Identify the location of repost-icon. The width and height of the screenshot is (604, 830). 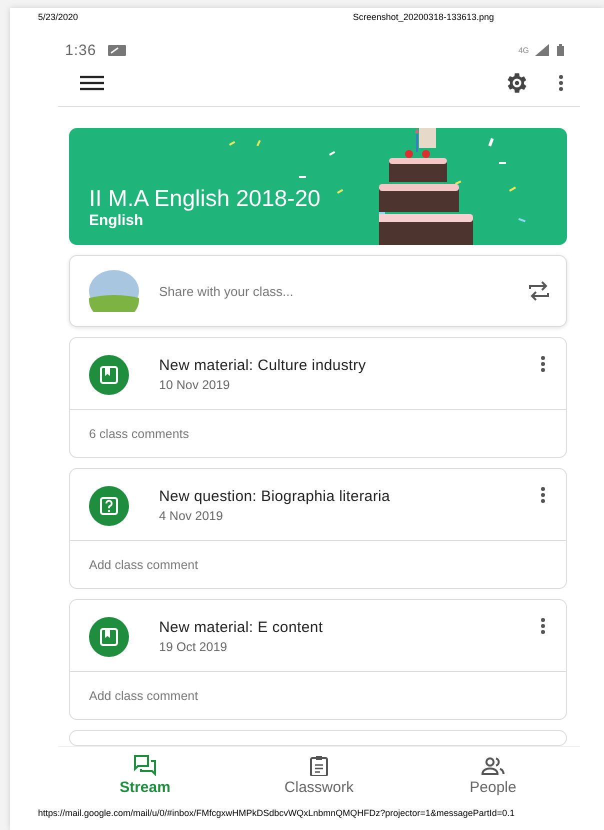
(539, 291).